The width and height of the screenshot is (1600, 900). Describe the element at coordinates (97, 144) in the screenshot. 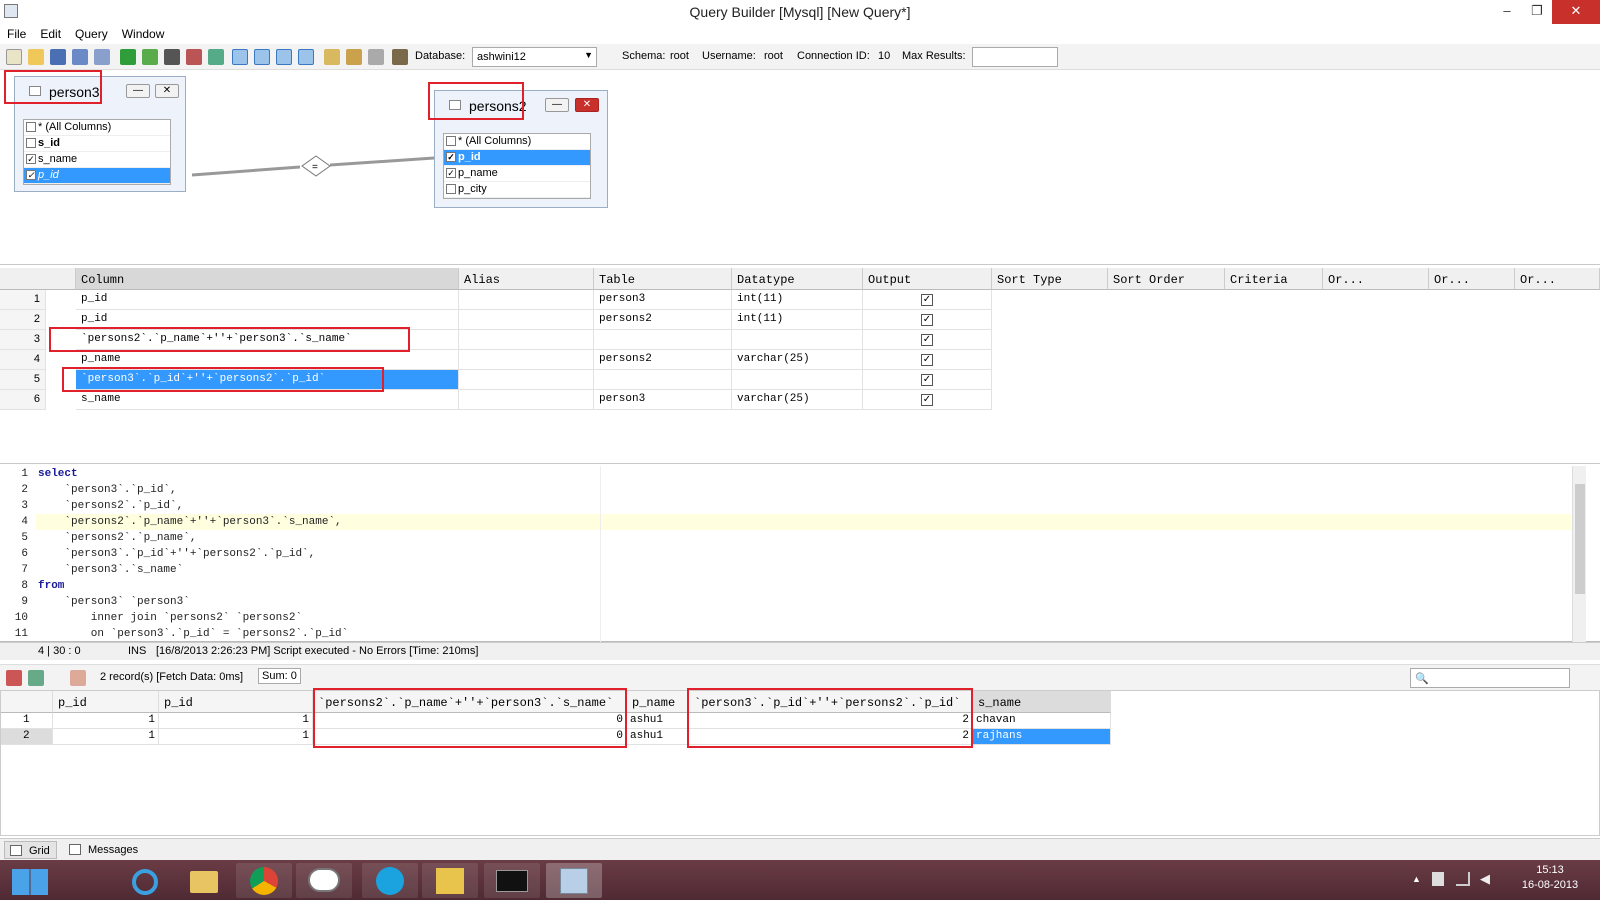

I see `column-item: s_id` at that location.